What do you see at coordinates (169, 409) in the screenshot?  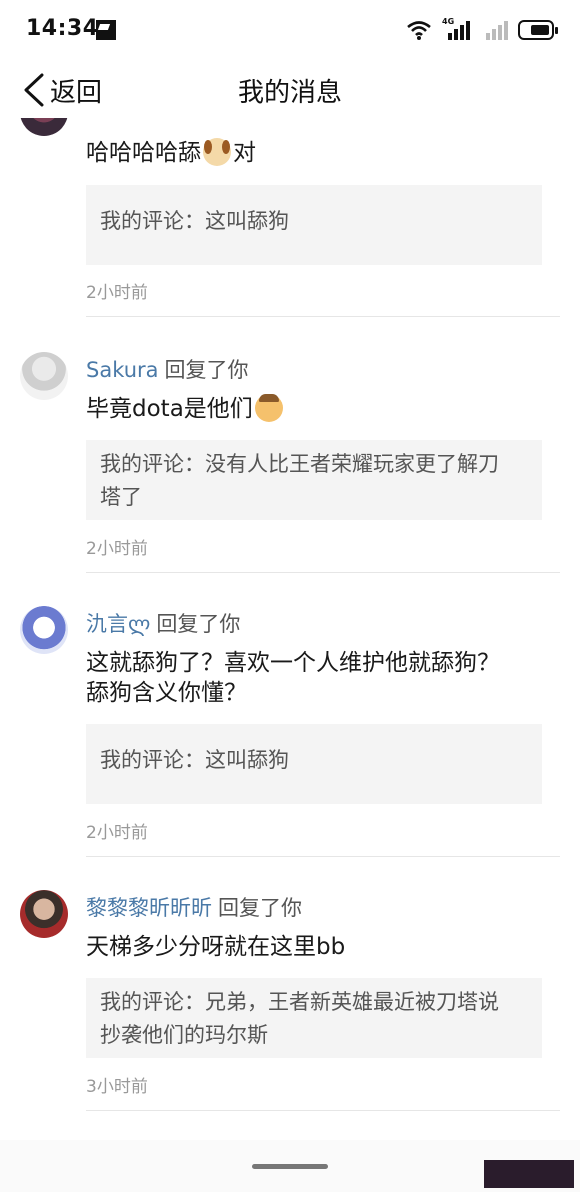 I see `message-text: 毕竟dota是他们` at bounding box center [169, 409].